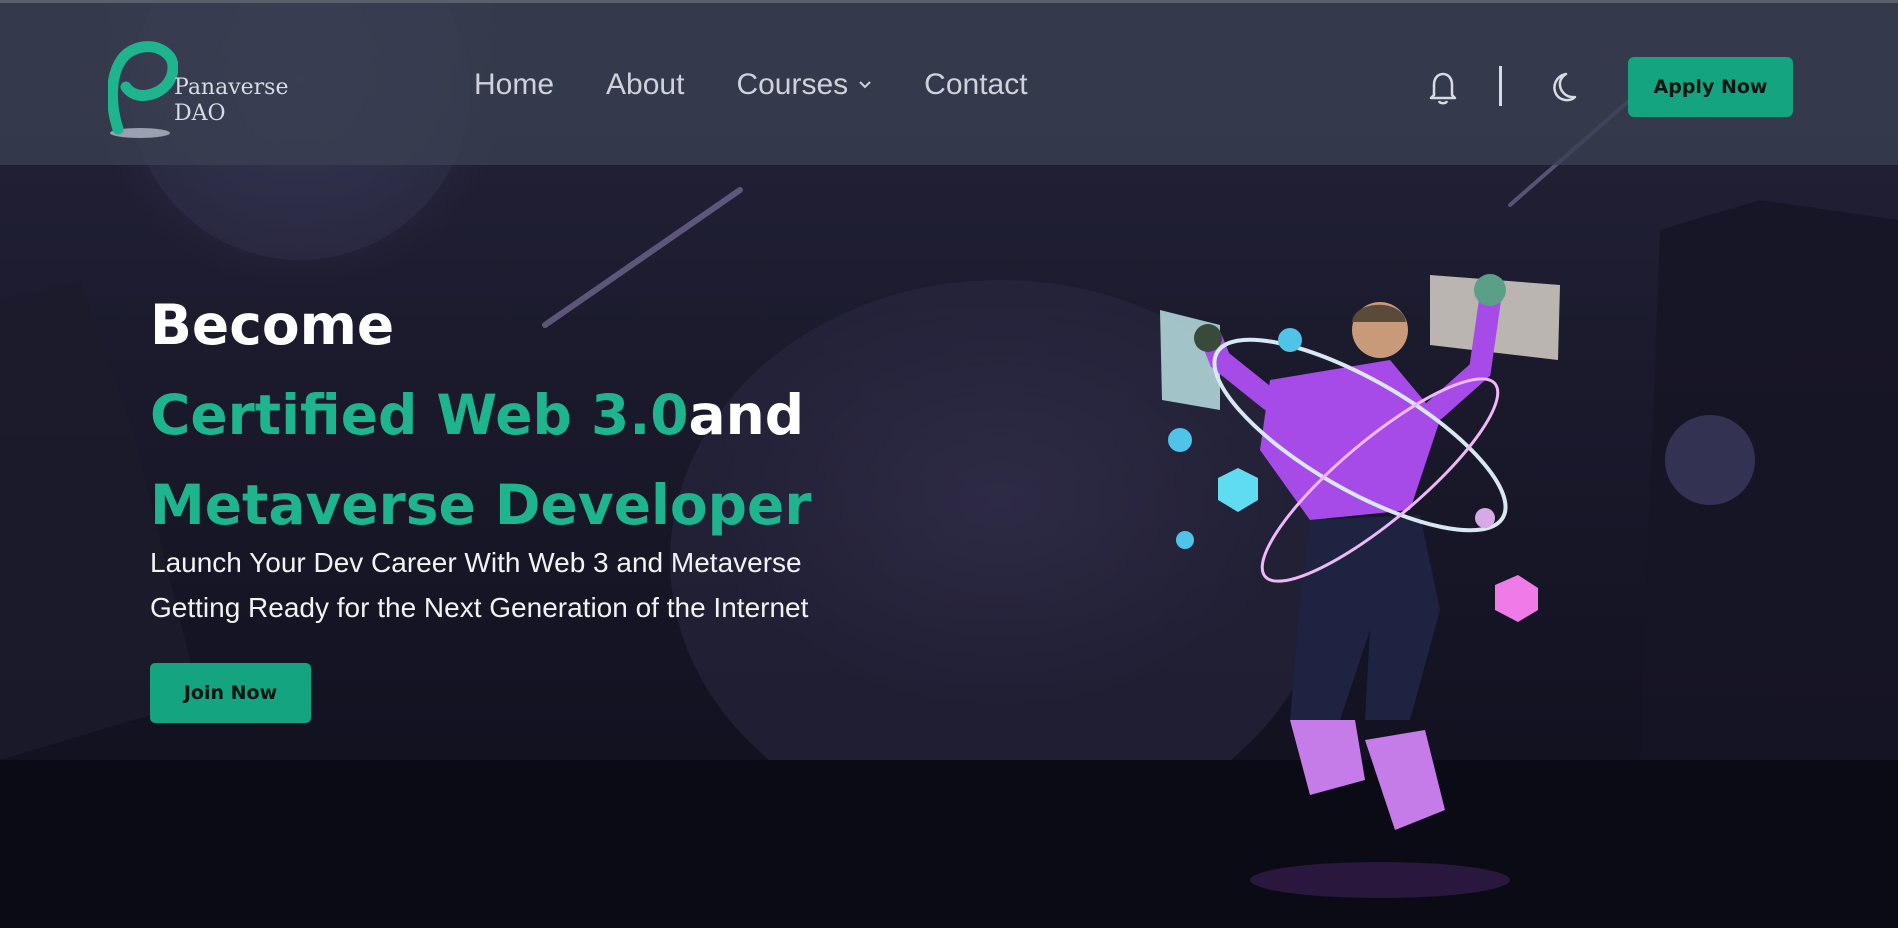 This screenshot has width=1898, height=928. Describe the element at coordinates (419, 415) in the screenshot. I see `headline-line2-teal: Certified Web 3.0` at that location.